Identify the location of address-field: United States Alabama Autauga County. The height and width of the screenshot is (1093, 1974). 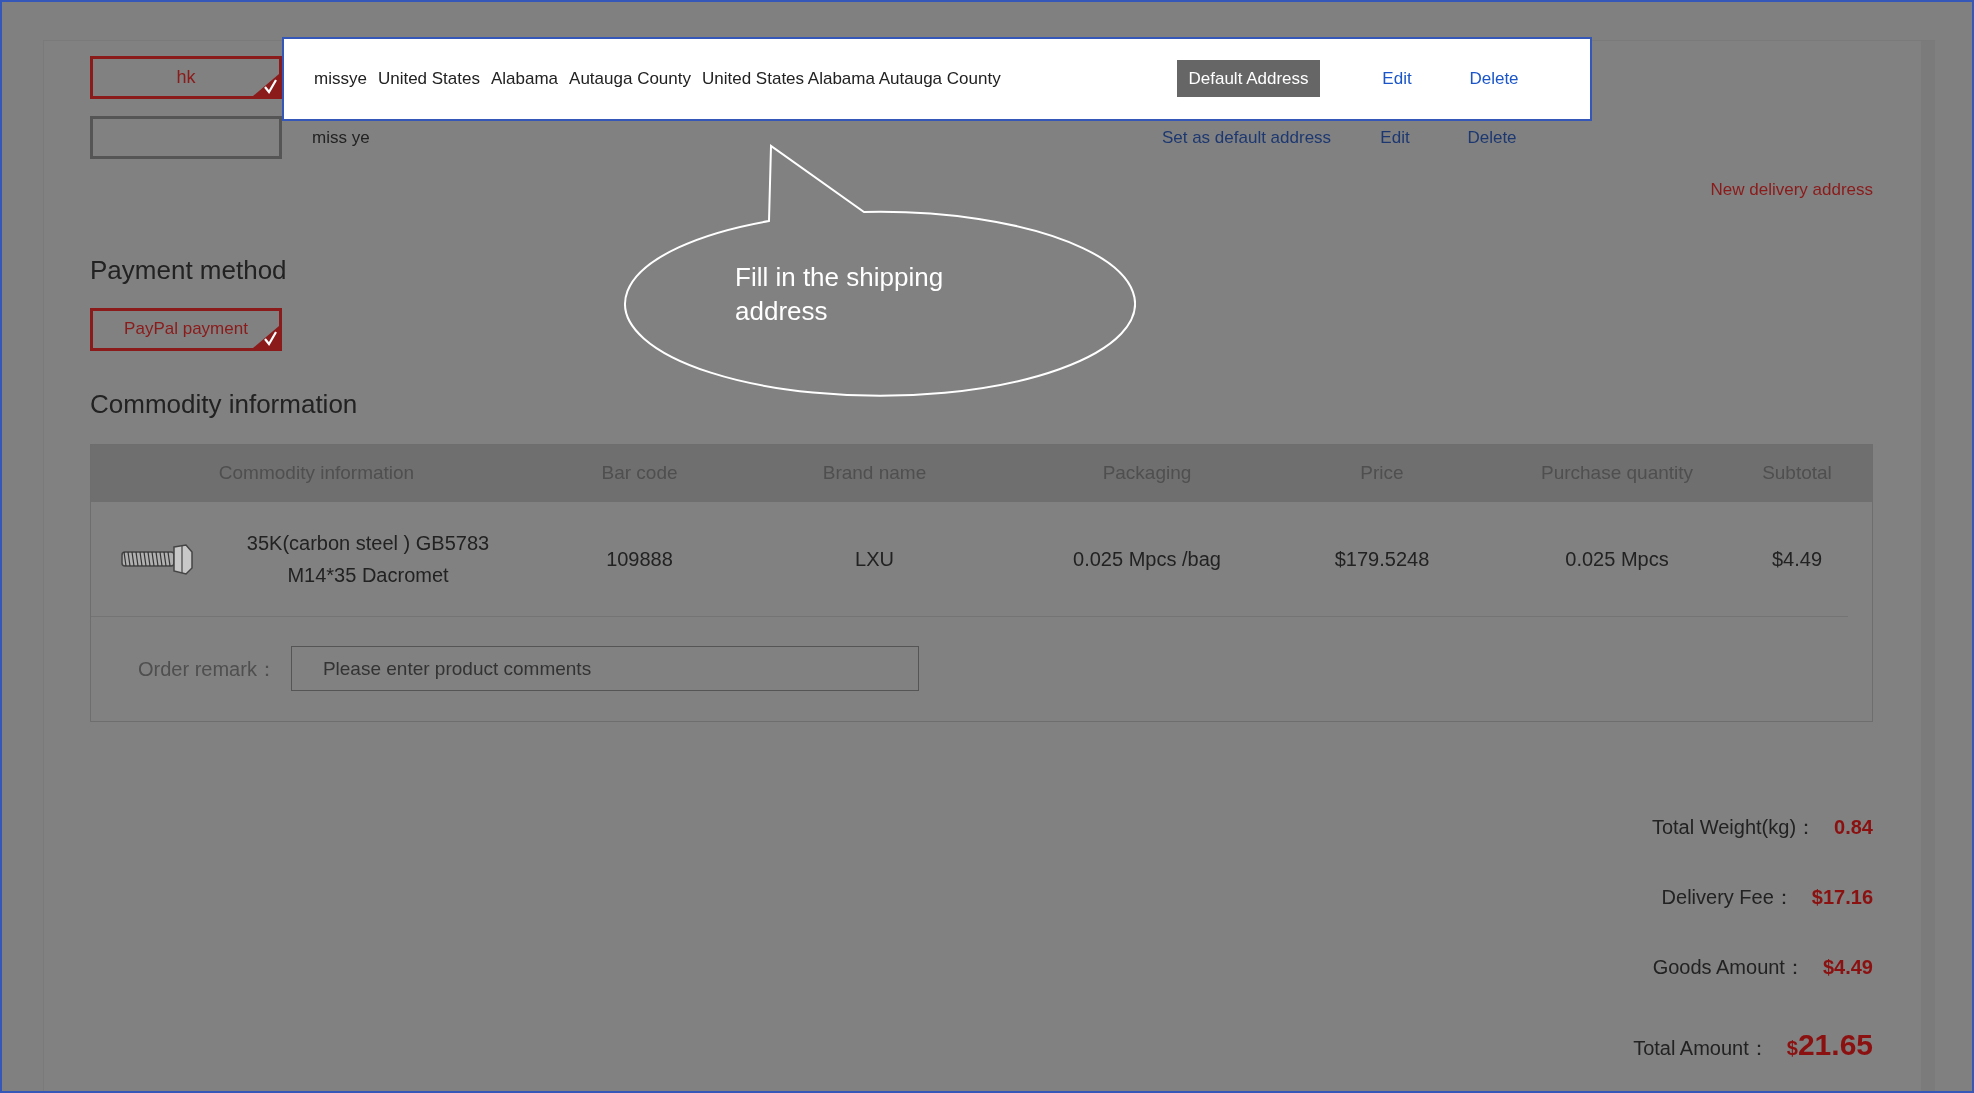
(851, 78).